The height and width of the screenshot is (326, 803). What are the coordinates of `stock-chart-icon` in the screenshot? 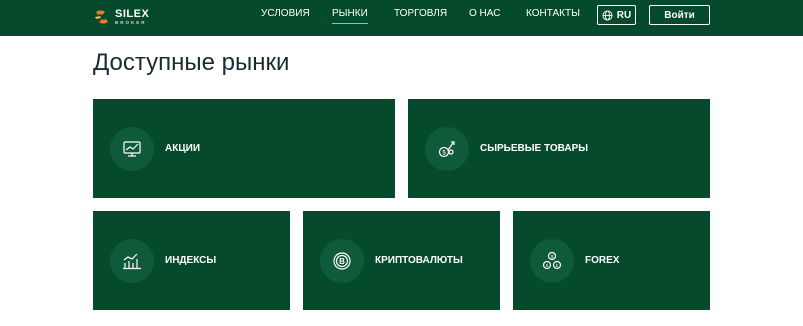 It's located at (132, 149).